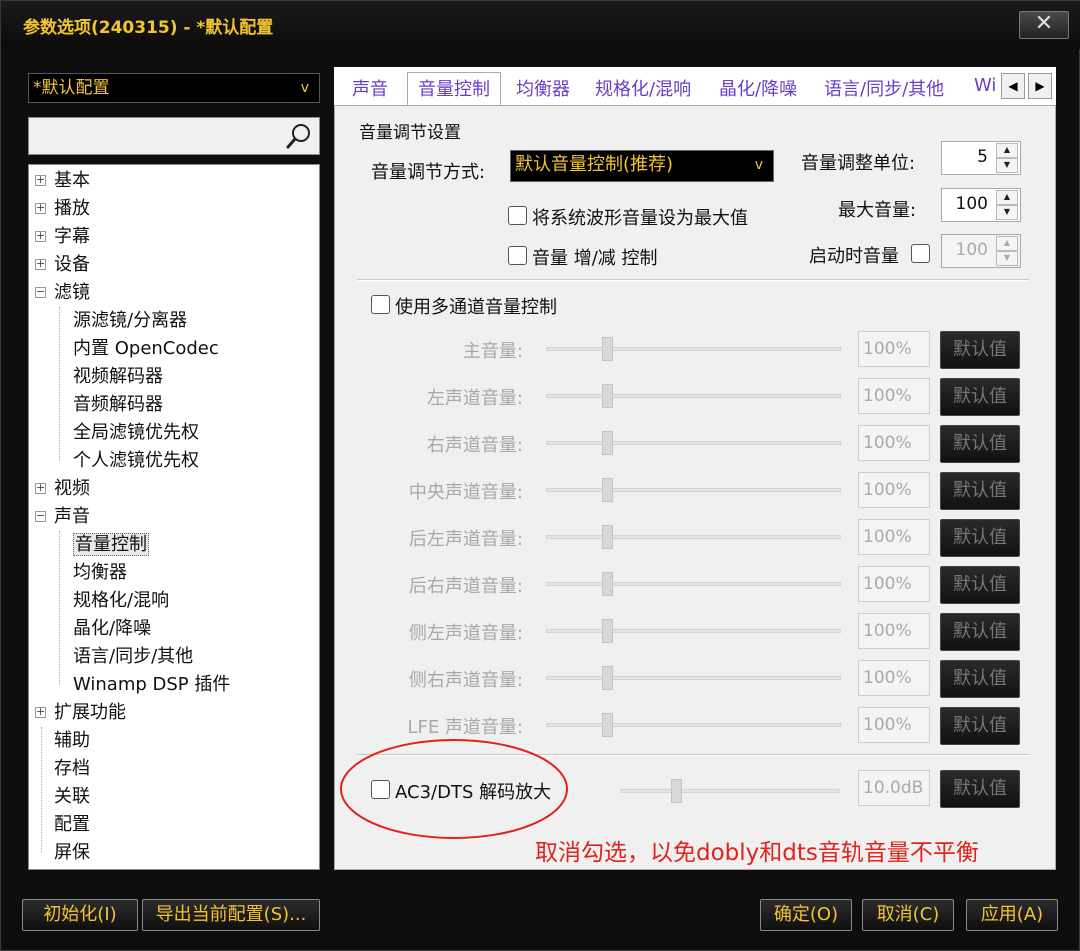  Describe the element at coordinates (543, 88) in the screenshot. I see `tab-equalizer: 均衡器` at that location.